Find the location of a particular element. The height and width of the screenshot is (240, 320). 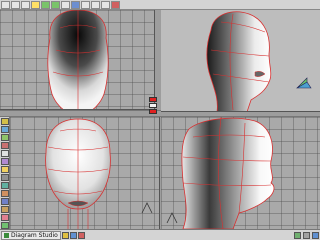

perspective-head-model is located at coordinates (239, 61).